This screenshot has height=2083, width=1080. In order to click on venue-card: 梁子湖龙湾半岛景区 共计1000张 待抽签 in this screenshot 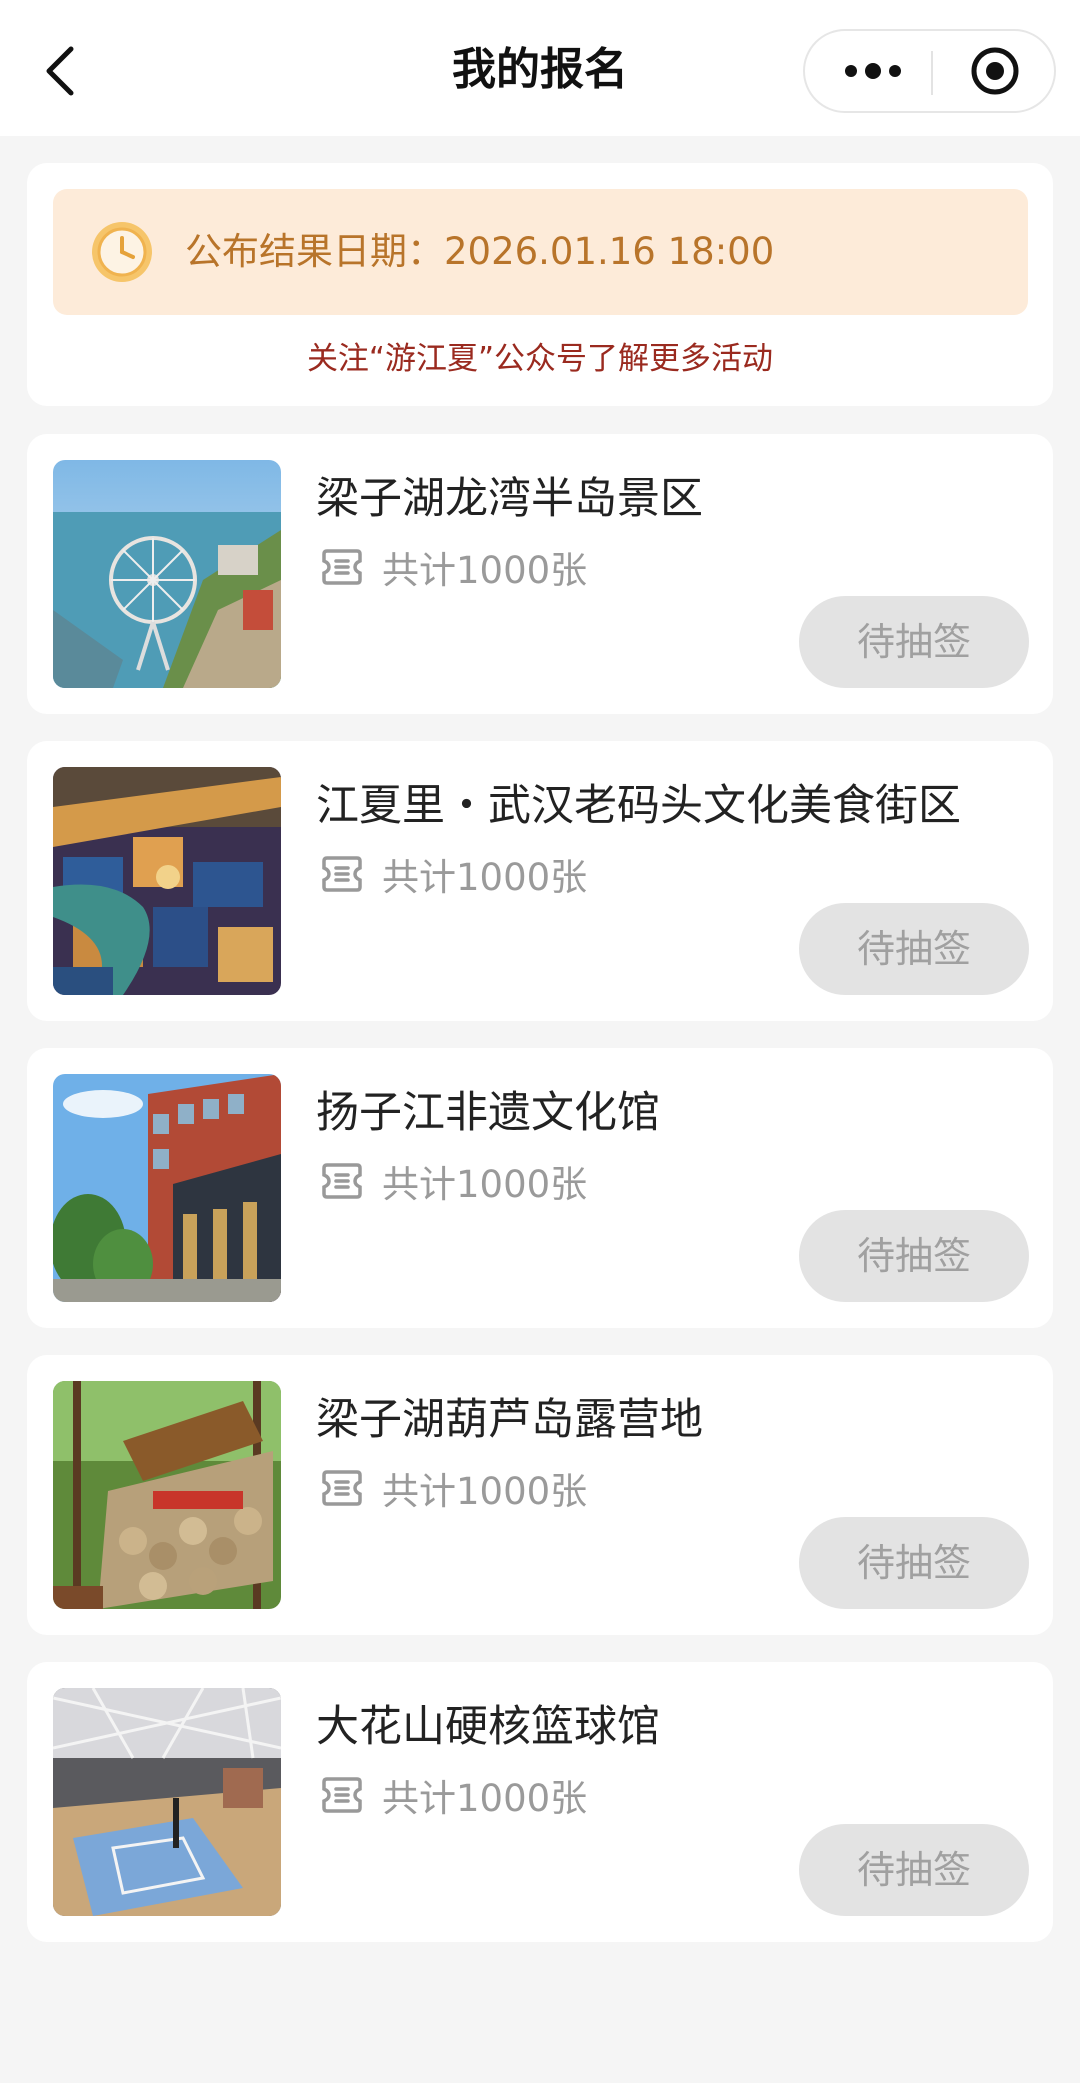, I will do `click(540, 574)`.